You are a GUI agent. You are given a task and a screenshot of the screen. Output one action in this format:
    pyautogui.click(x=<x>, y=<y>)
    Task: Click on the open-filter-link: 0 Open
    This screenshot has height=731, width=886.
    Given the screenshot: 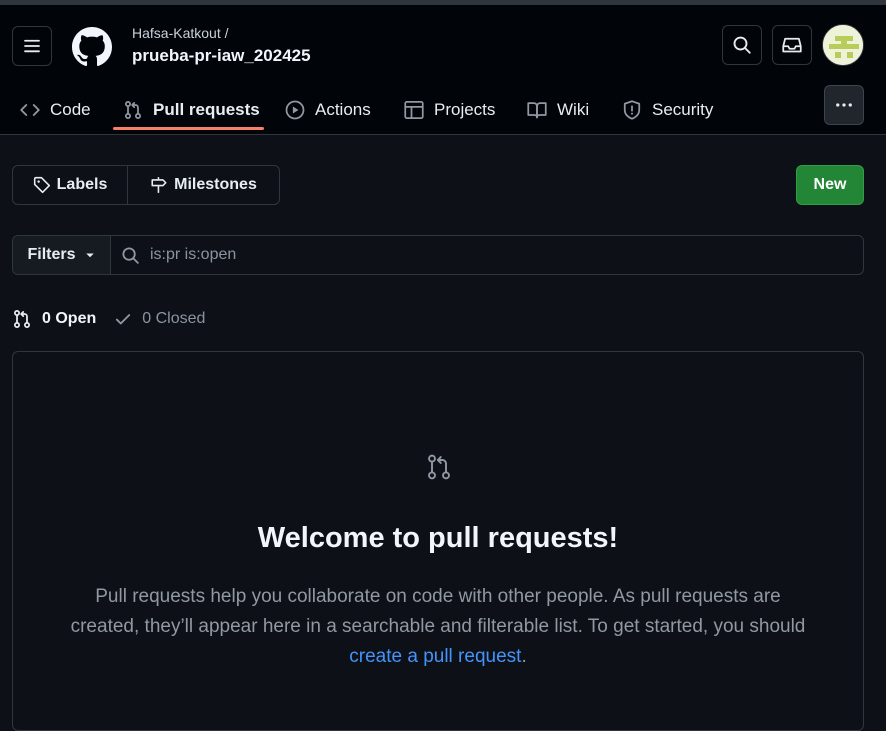 What is the action you would take?
    pyautogui.click(x=54, y=319)
    